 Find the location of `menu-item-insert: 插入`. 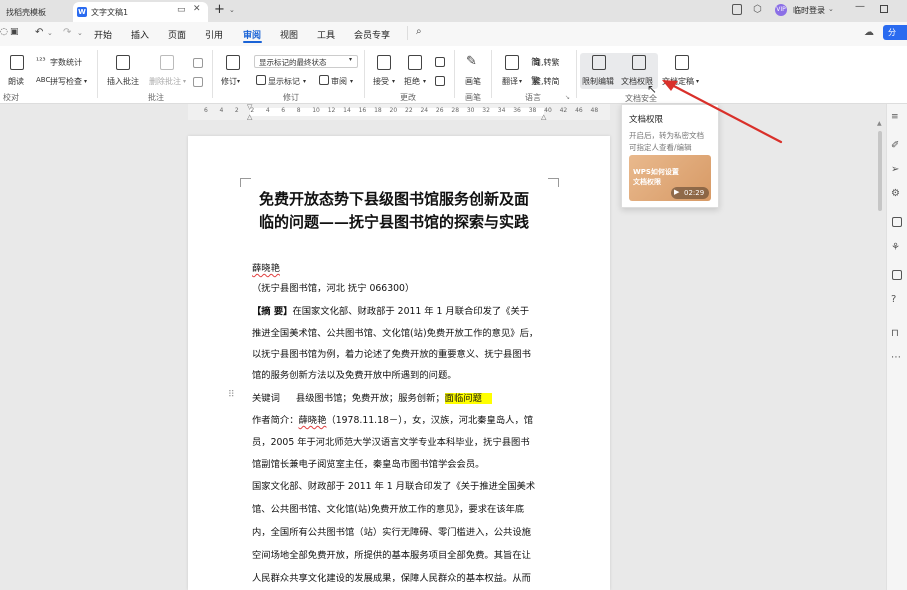

menu-item-insert: 插入 is located at coordinates (140, 34).